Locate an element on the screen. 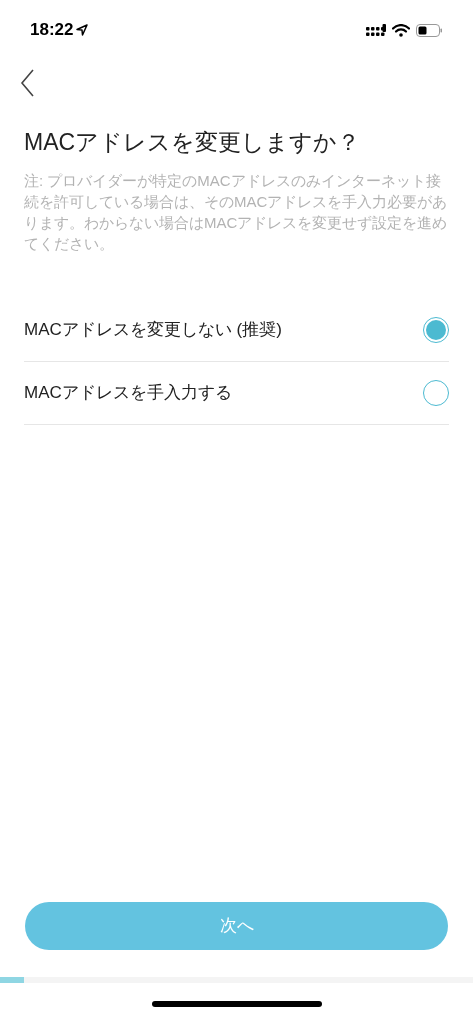 Image resolution: width=473 pixels, height=1024 pixels. status-time: 18:22 is located at coordinates (52, 30).